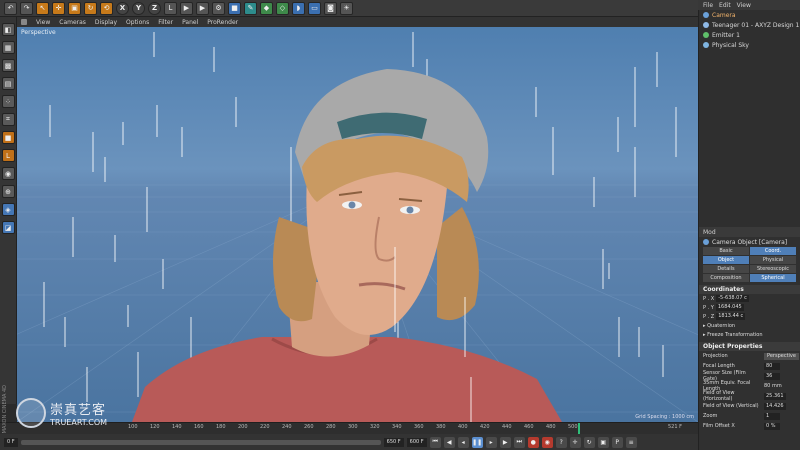 This screenshot has height=450, width=800. What do you see at coordinates (533, 442) in the screenshot?
I see `record-icon: ●` at bounding box center [533, 442].